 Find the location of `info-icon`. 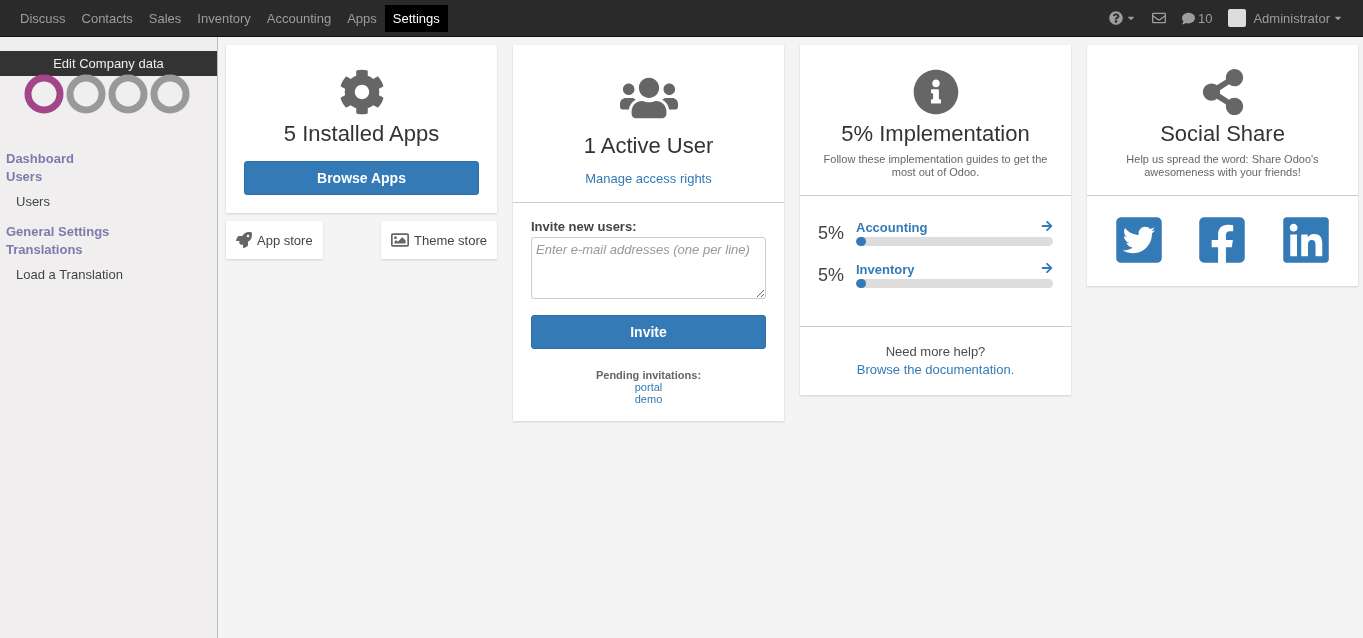

info-icon is located at coordinates (935, 92).